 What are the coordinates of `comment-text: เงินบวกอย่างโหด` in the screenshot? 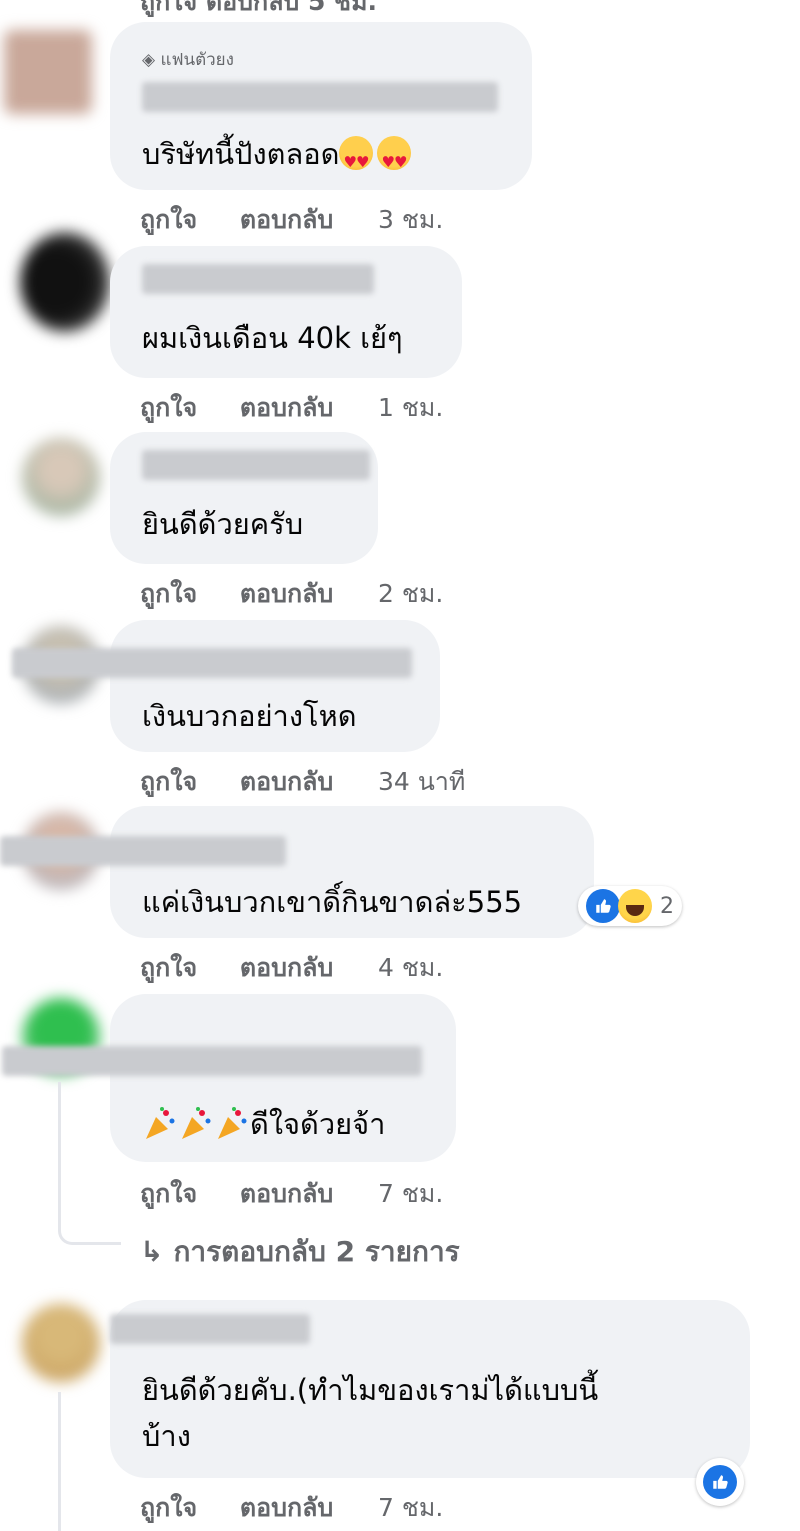 It's located at (249, 716).